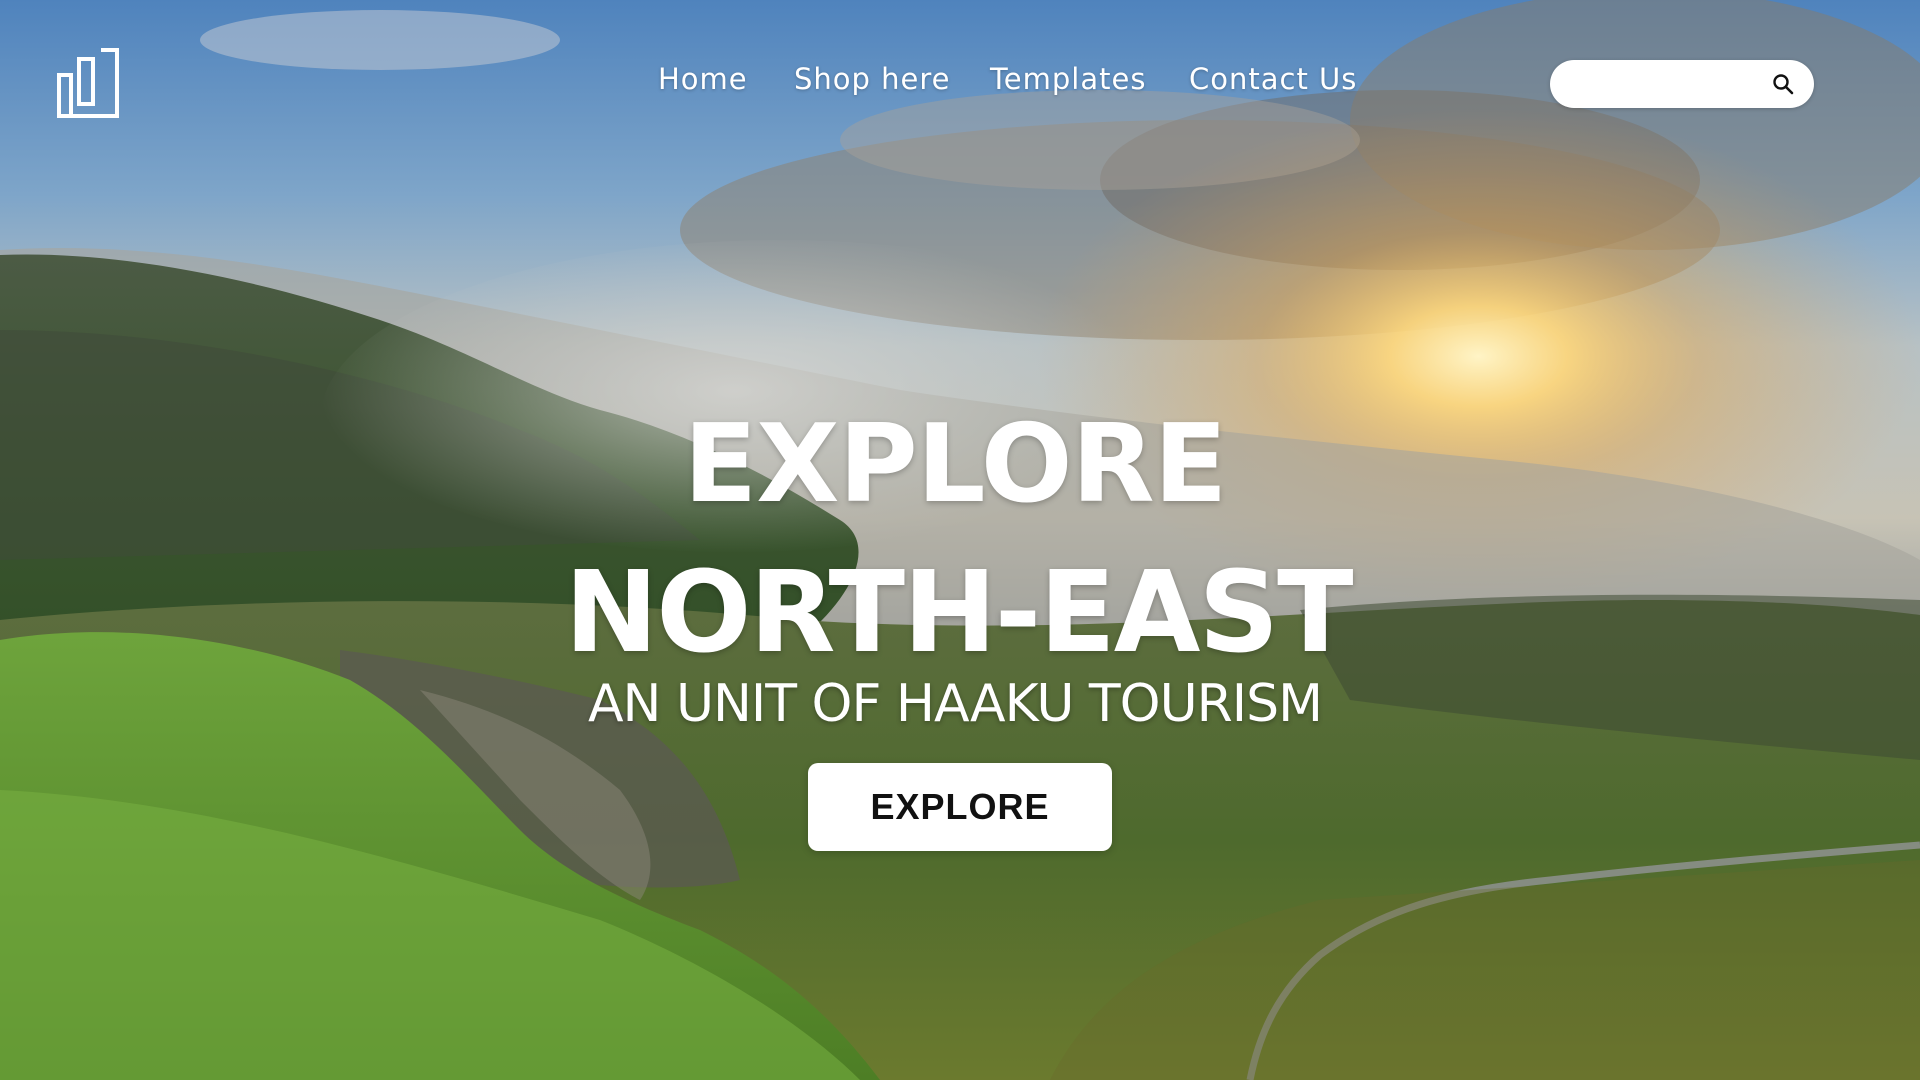 The width and height of the screenshot is (1920, 1080). What do you see at coordinates (955, 704) in the screenshot?
I see `hero-subtitle: AN UNIT OF HAAKU TOURISM` at bounding box center [955, 704].